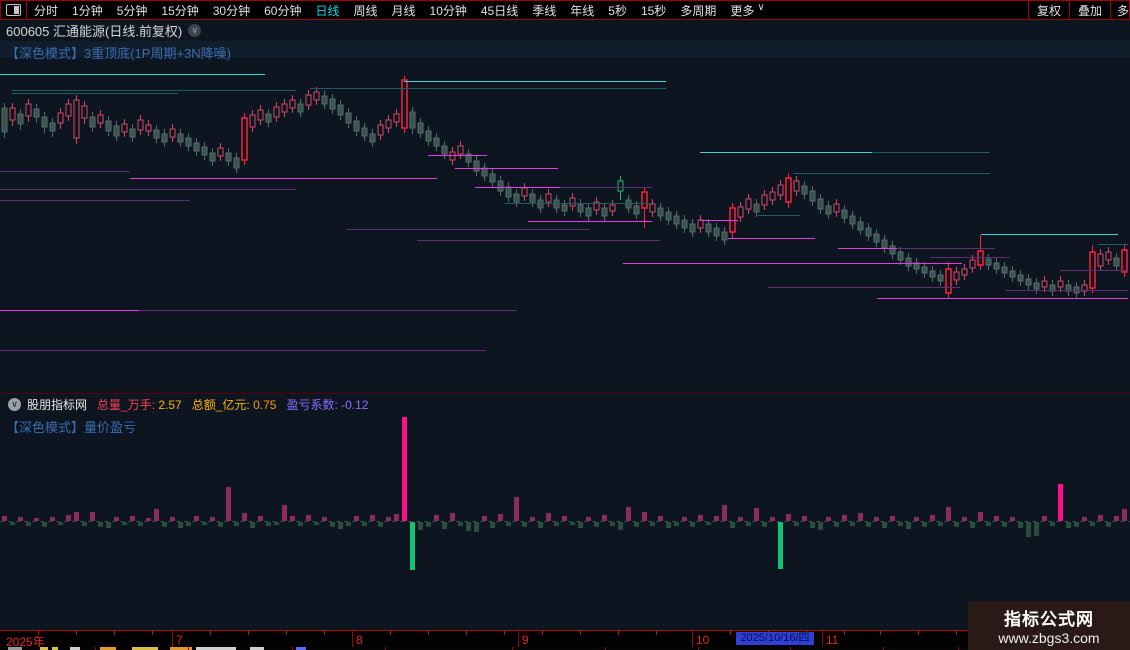 This screenshot has height=650, width=1130. What do you see at coordinates (263, 405) in the screenshot?
I see `field-value: 0.75` at bounding box center [263, 405].